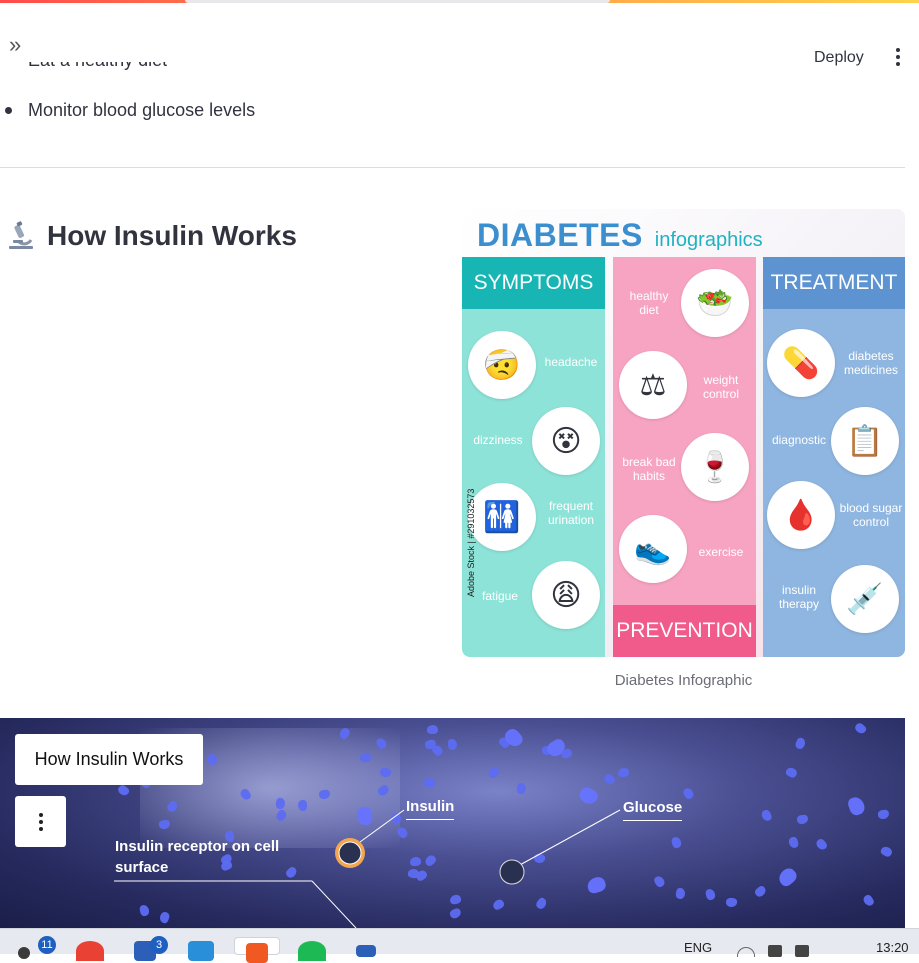 This screenshot has width=919, height=963. I want to click on teams-badge: 3, so click(159, 945).